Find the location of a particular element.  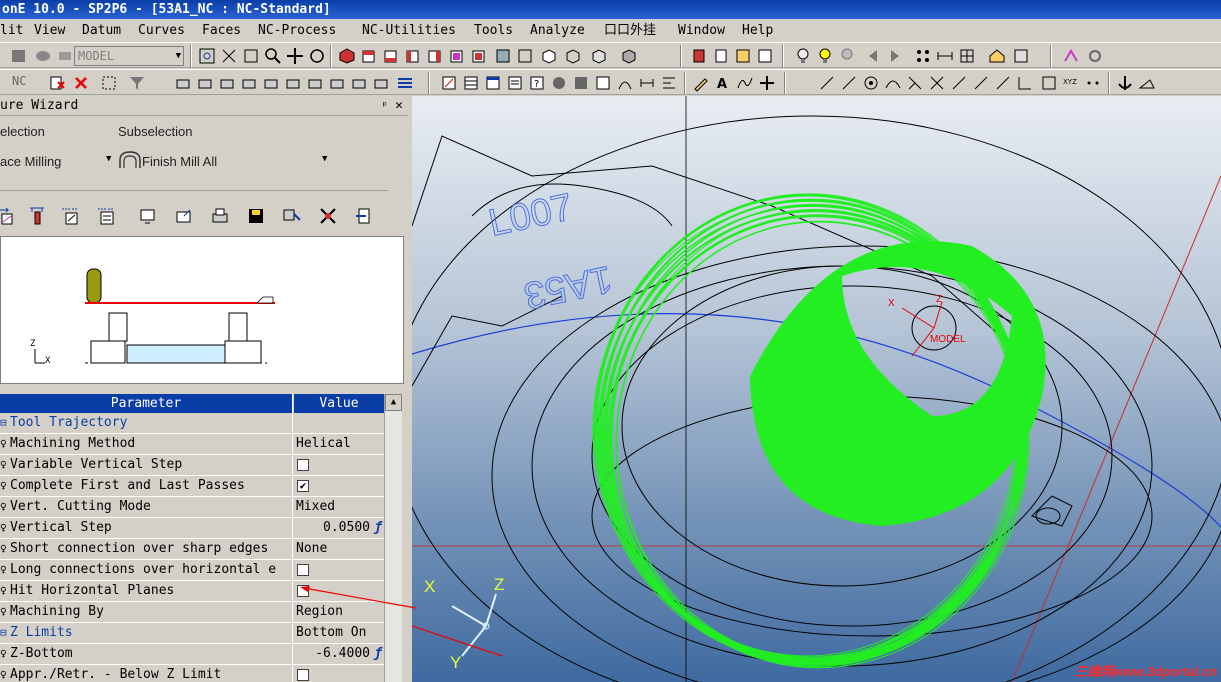

parameter-value: Region is located at coordinates (339, 612).